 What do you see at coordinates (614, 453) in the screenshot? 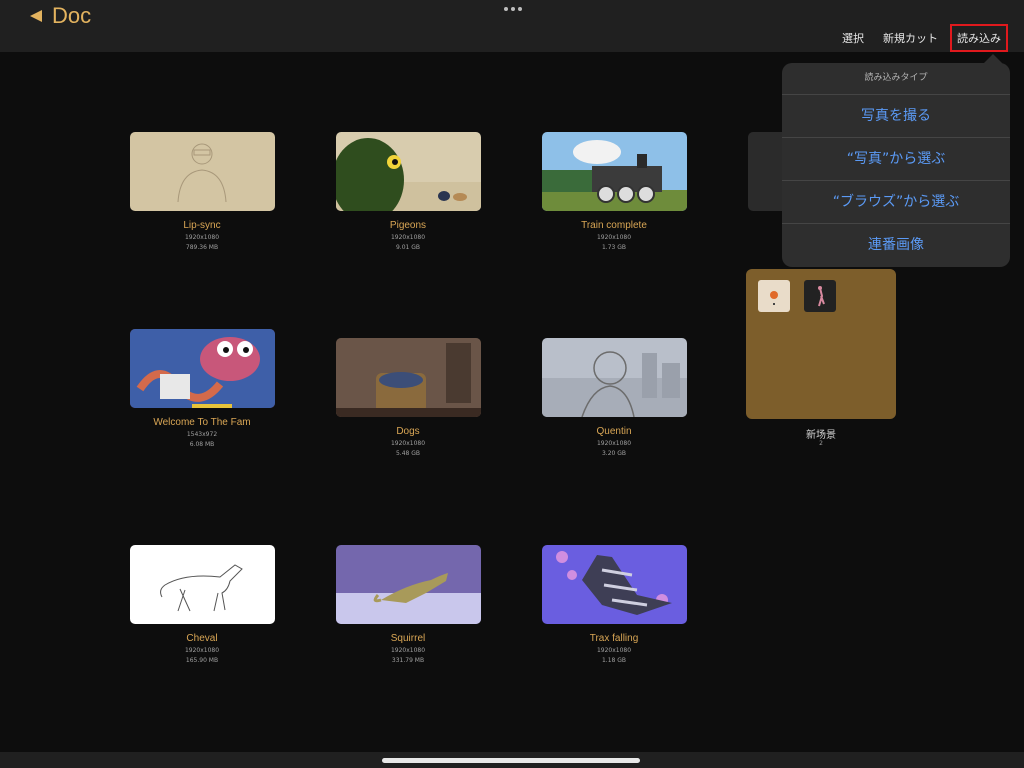
I see `project-size: 3.20 GB` at bounding box center [614, 453].